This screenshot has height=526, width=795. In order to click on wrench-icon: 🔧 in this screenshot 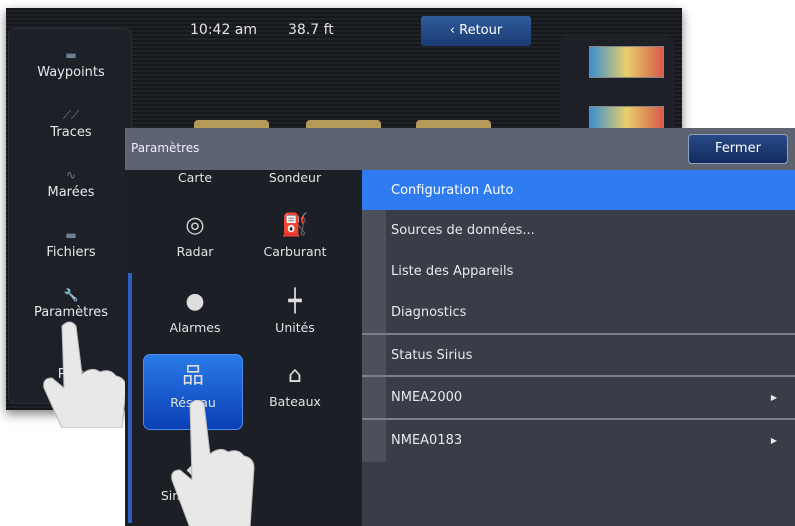, I will do `click(71, 295)`.